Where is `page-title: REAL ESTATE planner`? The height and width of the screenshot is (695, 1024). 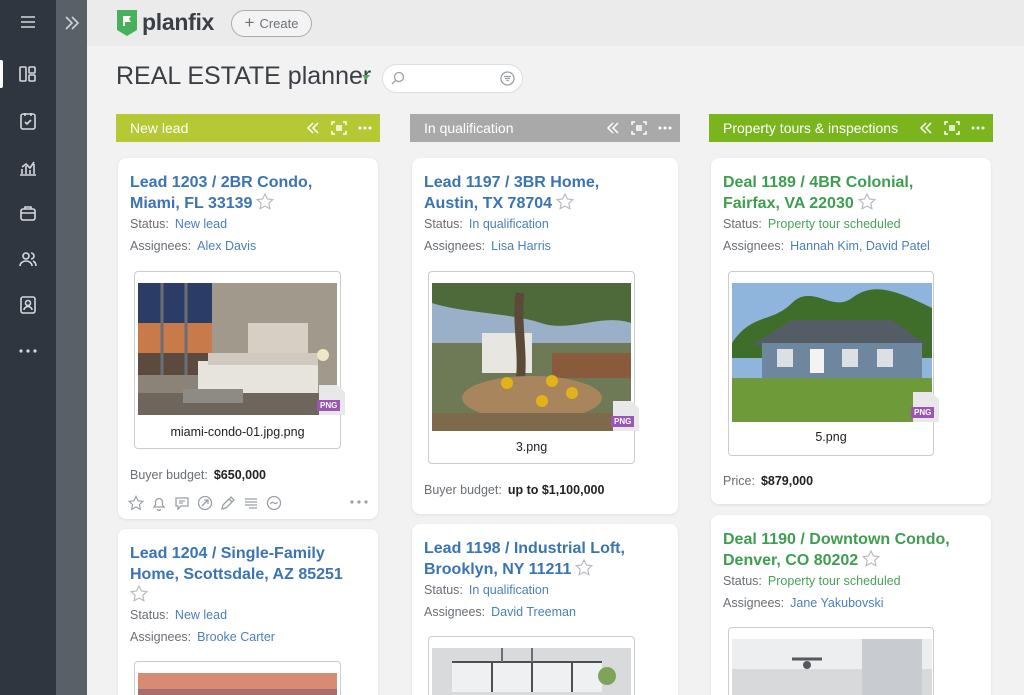
page-title: REAL ESTATE planner is located at coordinates (243, 76).